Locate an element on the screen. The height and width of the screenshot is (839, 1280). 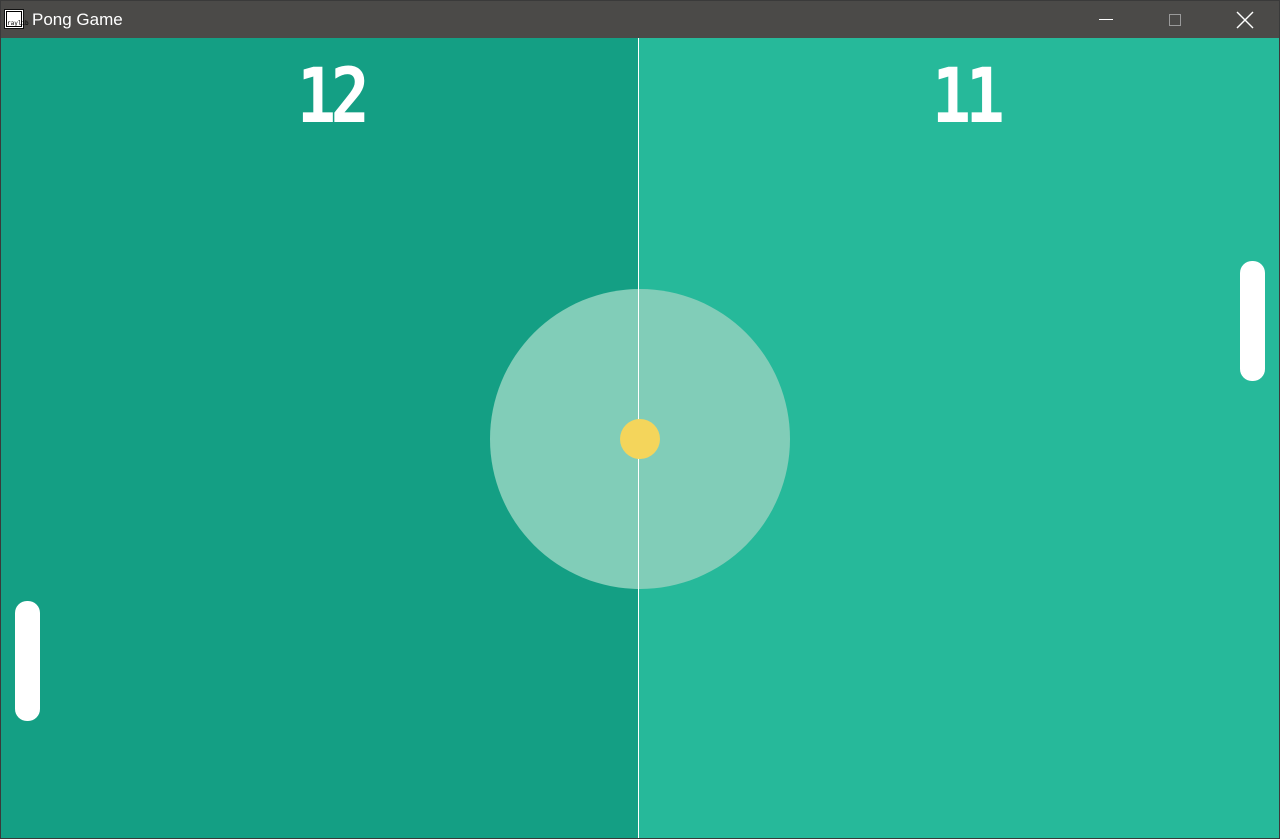
close-button is located at coordinates (1245, 19).